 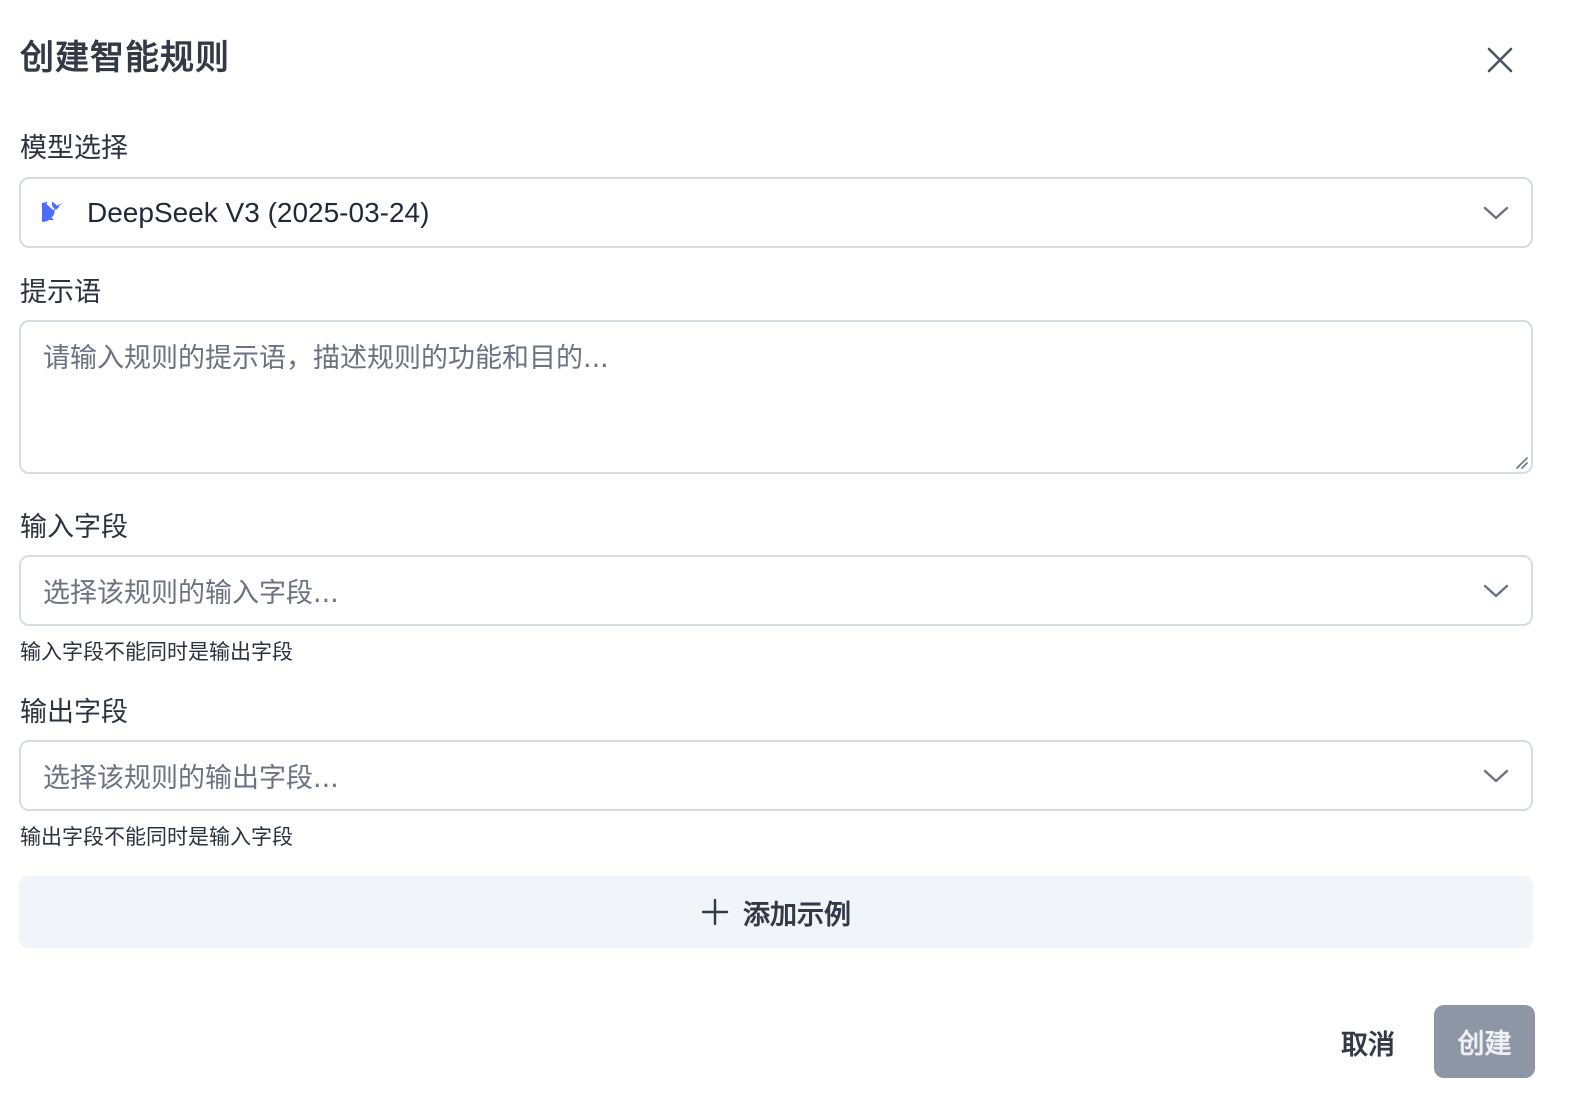 I want to click on prompt-label: 提示语, so click(x=60, y=292).